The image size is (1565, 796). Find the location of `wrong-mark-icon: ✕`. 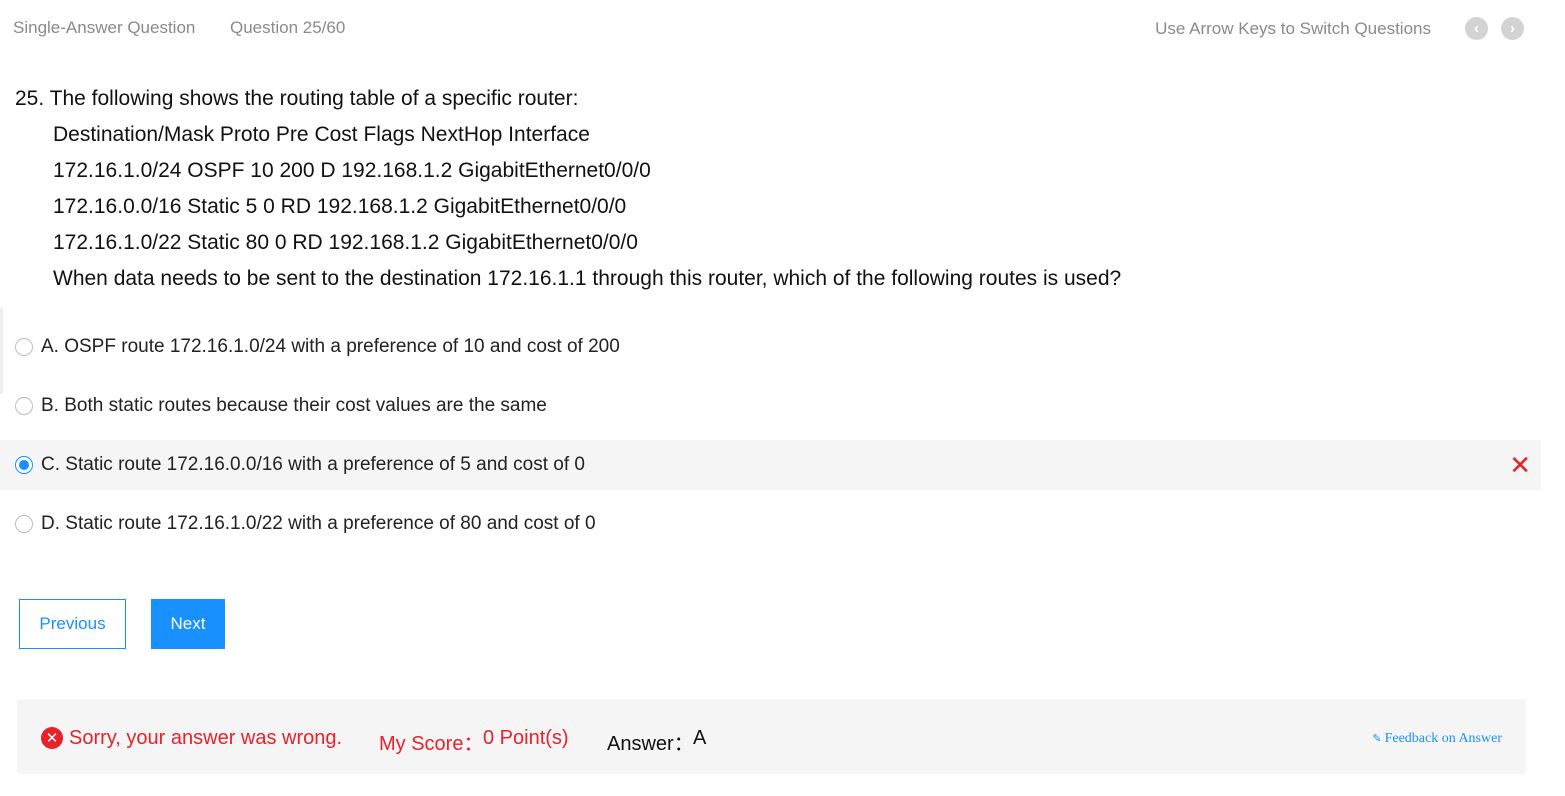

wrong-mark-icon: ✕ is located at coordinates (1520, 465).